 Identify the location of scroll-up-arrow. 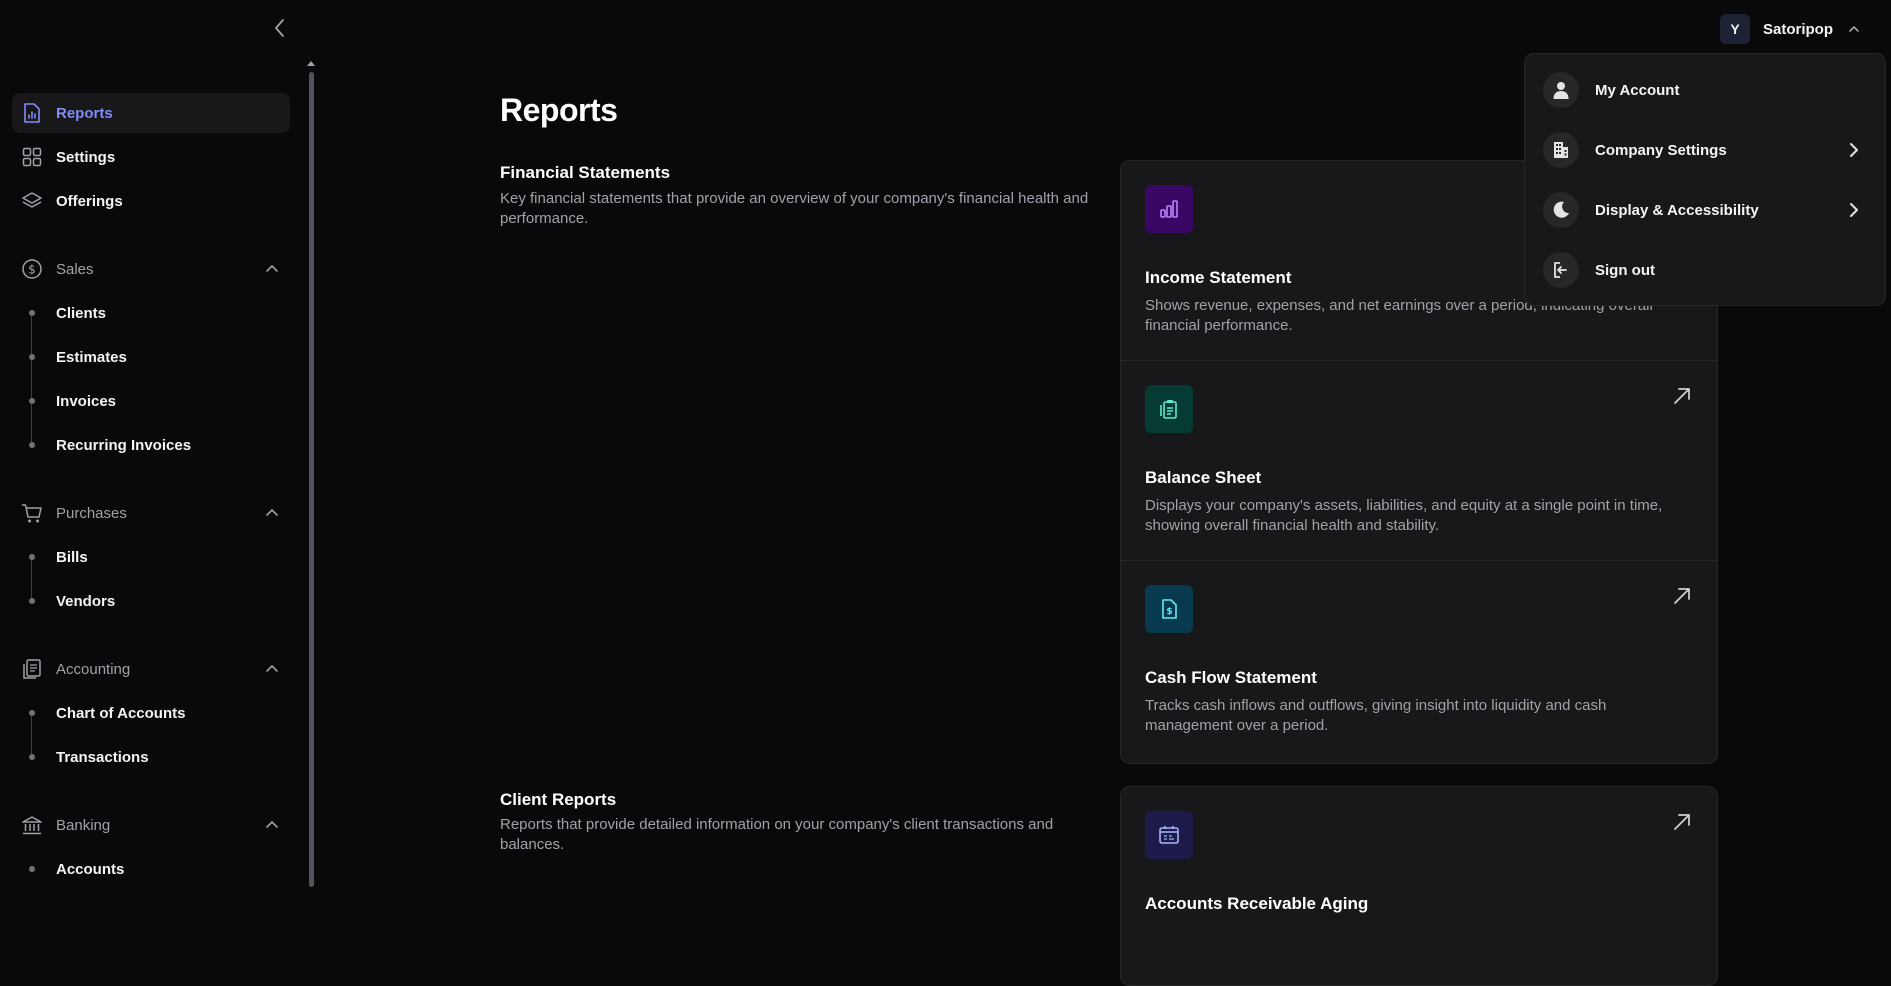
(311, 63).